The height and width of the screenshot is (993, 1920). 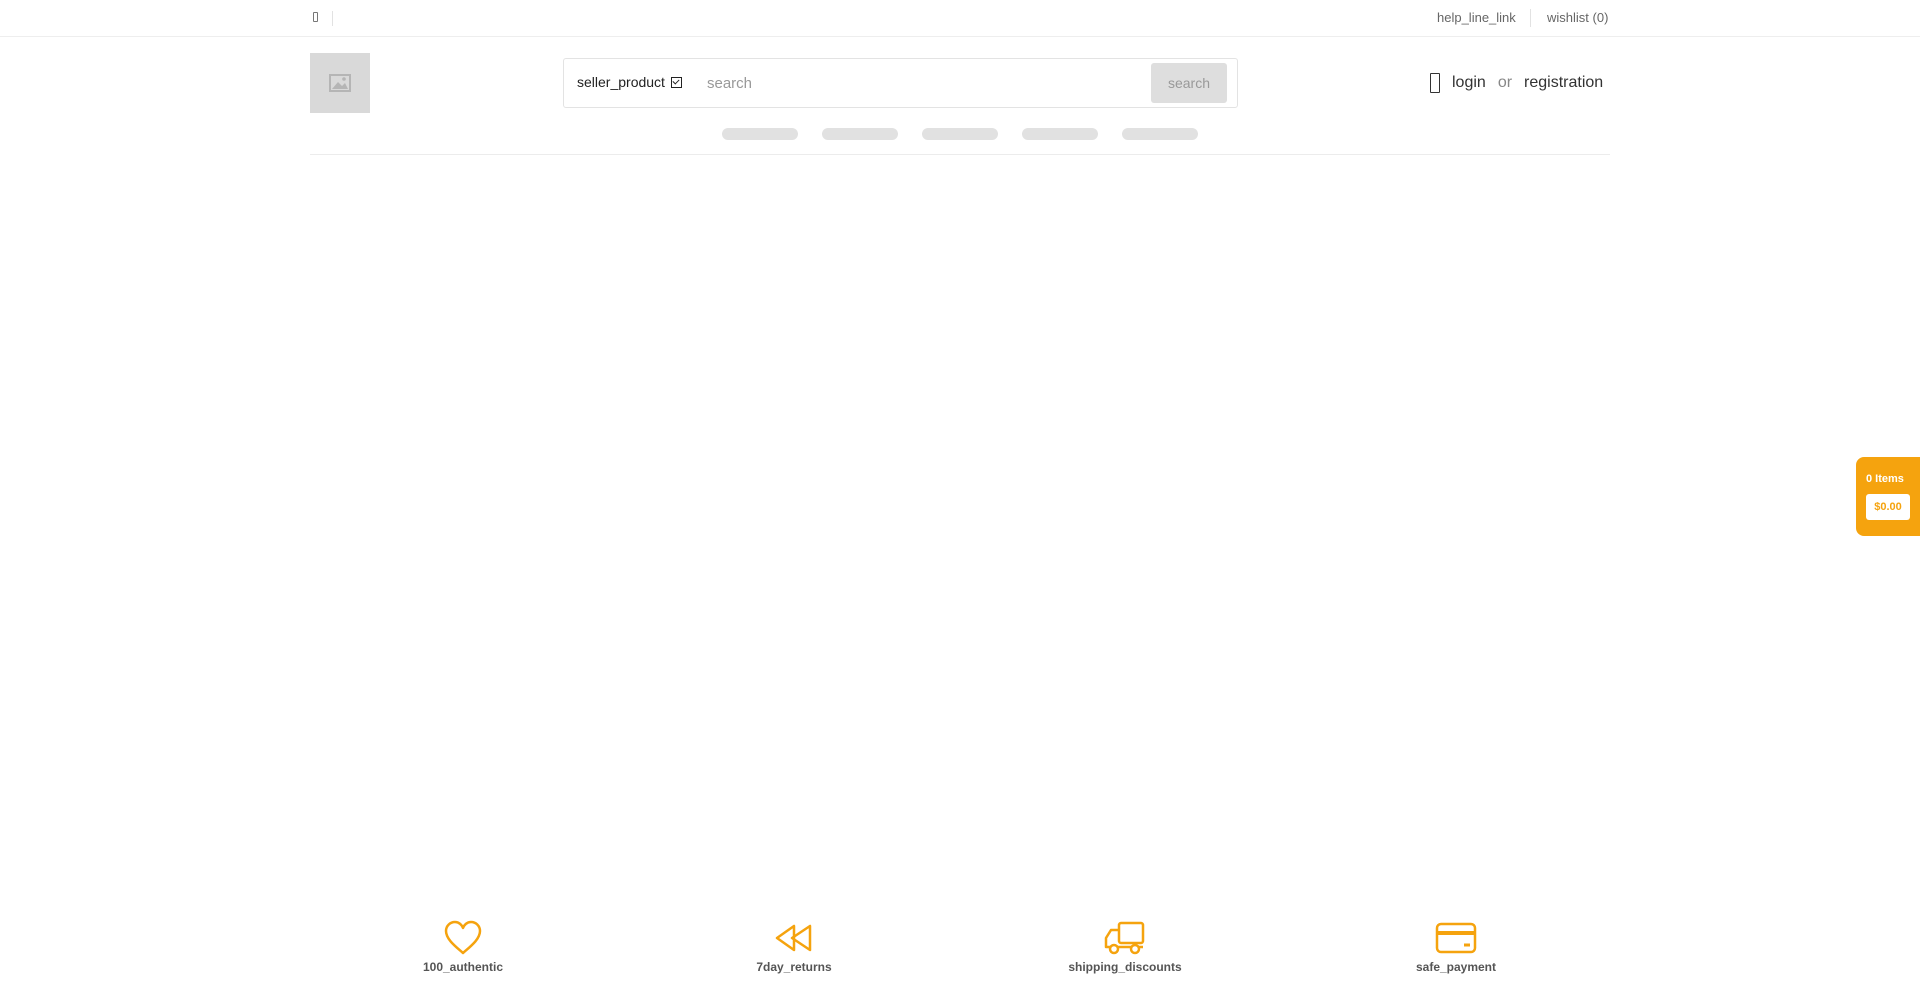 I want to click on site-logo, so click(x=340, y=83).